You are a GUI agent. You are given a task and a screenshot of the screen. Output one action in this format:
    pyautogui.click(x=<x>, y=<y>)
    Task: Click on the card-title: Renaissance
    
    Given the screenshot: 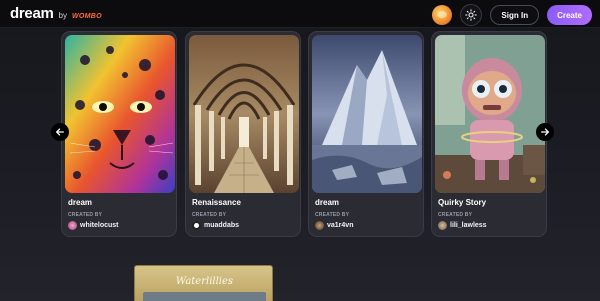 What is the action you would take?
    pyautogui.click(x=216, y=202)
    